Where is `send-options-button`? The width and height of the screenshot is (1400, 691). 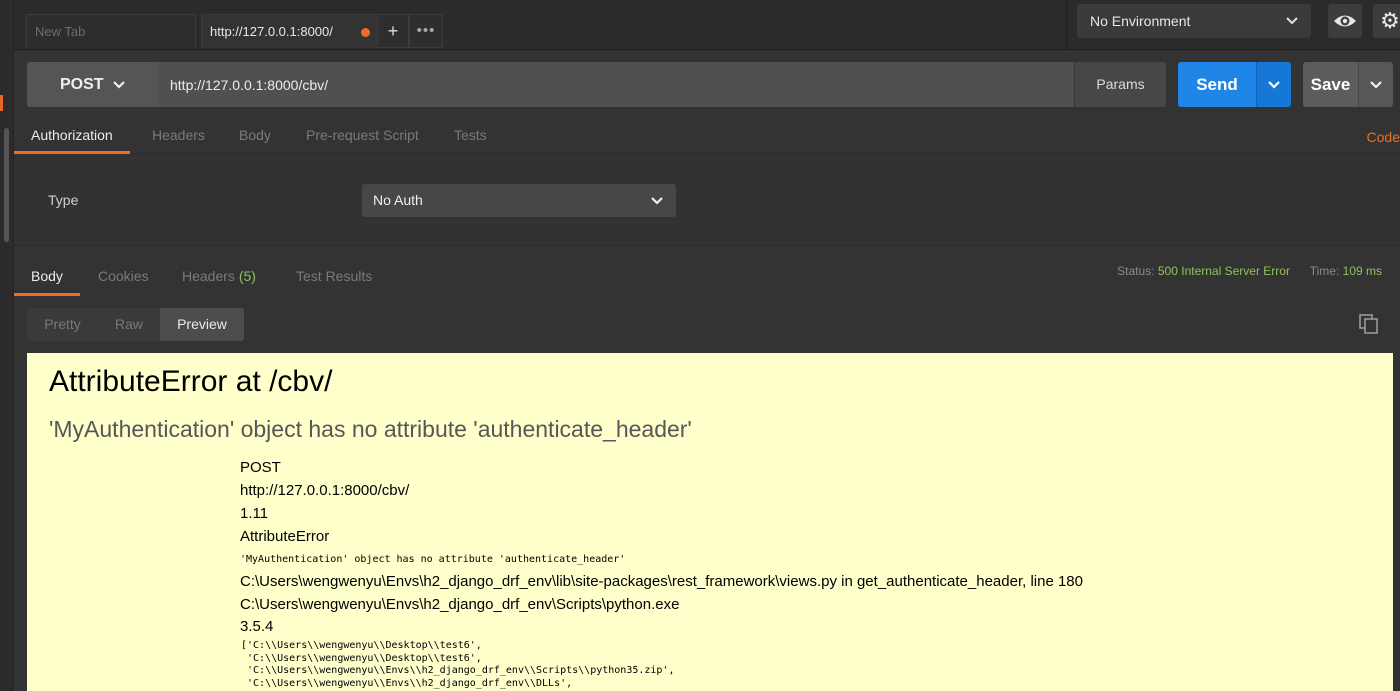 send-options-button is located at coordinates (1273, 84).